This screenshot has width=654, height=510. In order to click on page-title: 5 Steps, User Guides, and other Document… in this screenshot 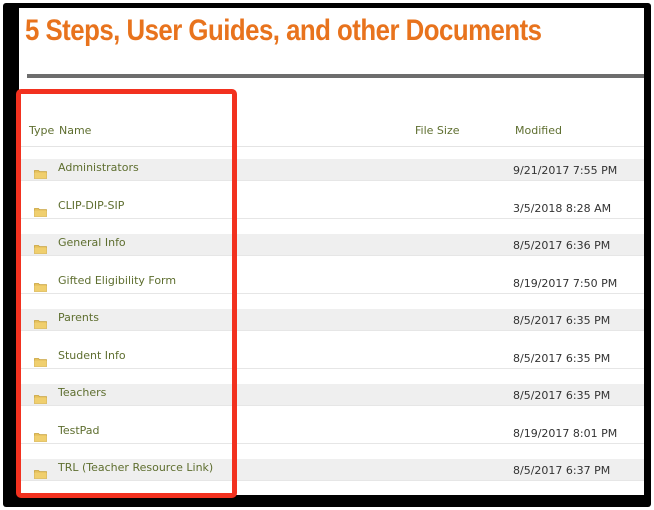, I will do `click(283, 30)`.